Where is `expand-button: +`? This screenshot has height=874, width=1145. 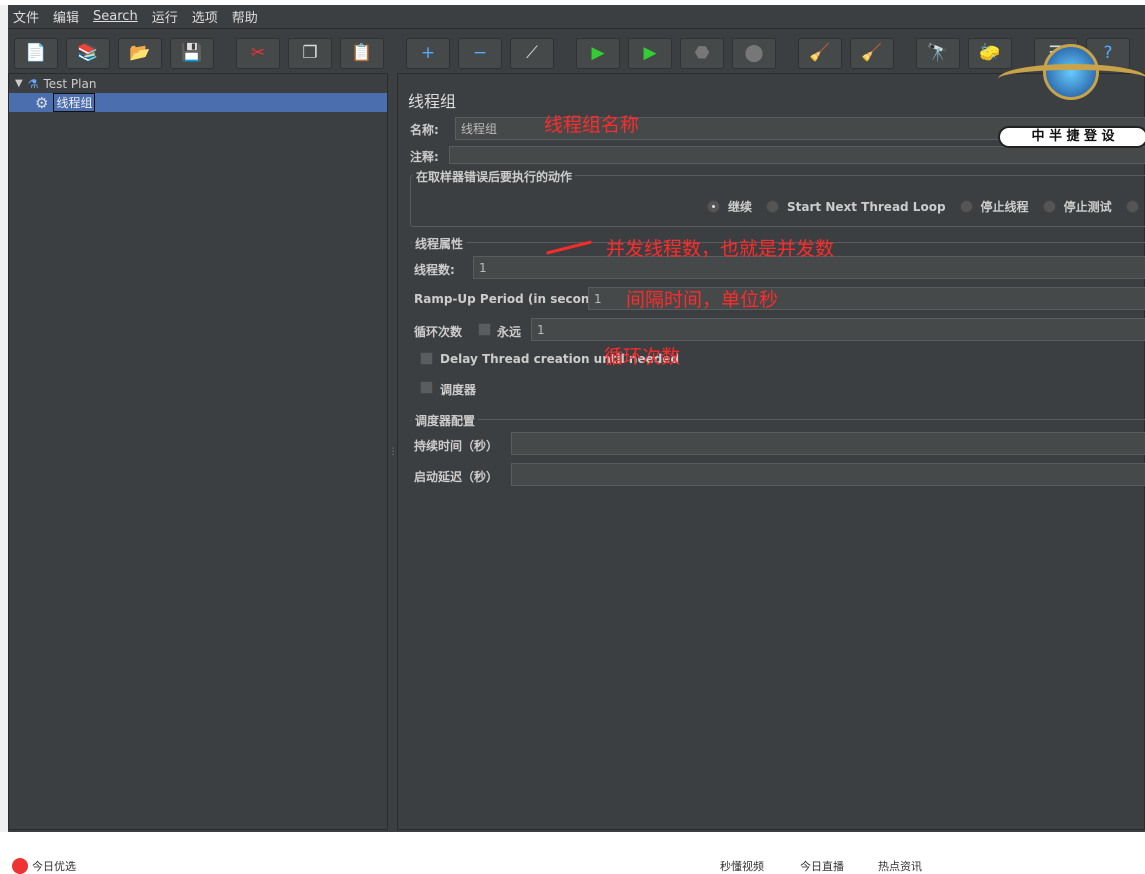 expand-button: + is located at coordinates (428, 53).